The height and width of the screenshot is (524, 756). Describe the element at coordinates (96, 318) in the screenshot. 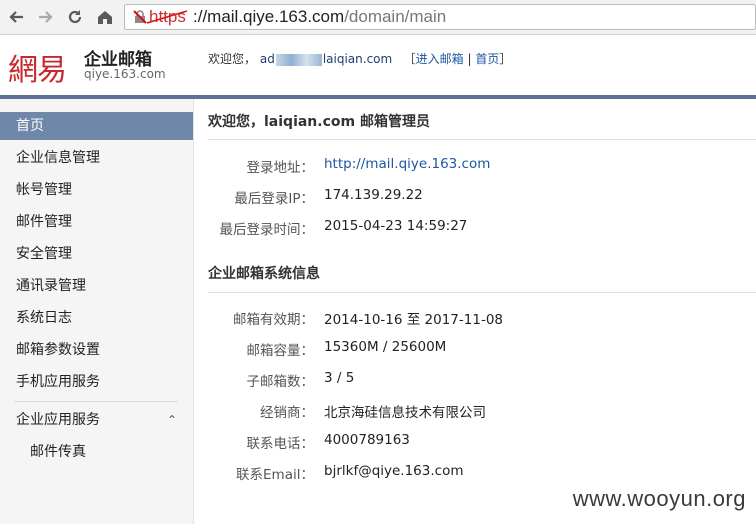

I see `sidebar-item-logs: 系统日志` at that location.